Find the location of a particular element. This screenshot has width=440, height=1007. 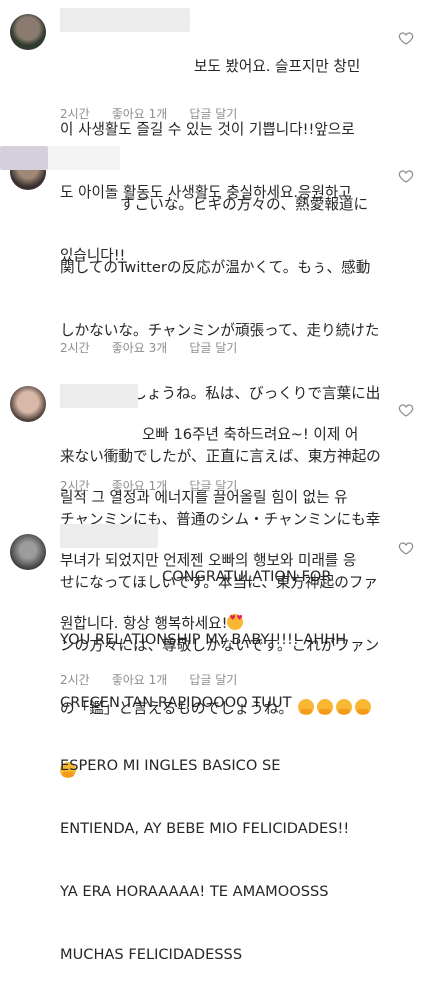

comment-line: CRECEN TAN RAPIDOOOO TUUT is located at coordinates (176, 702).